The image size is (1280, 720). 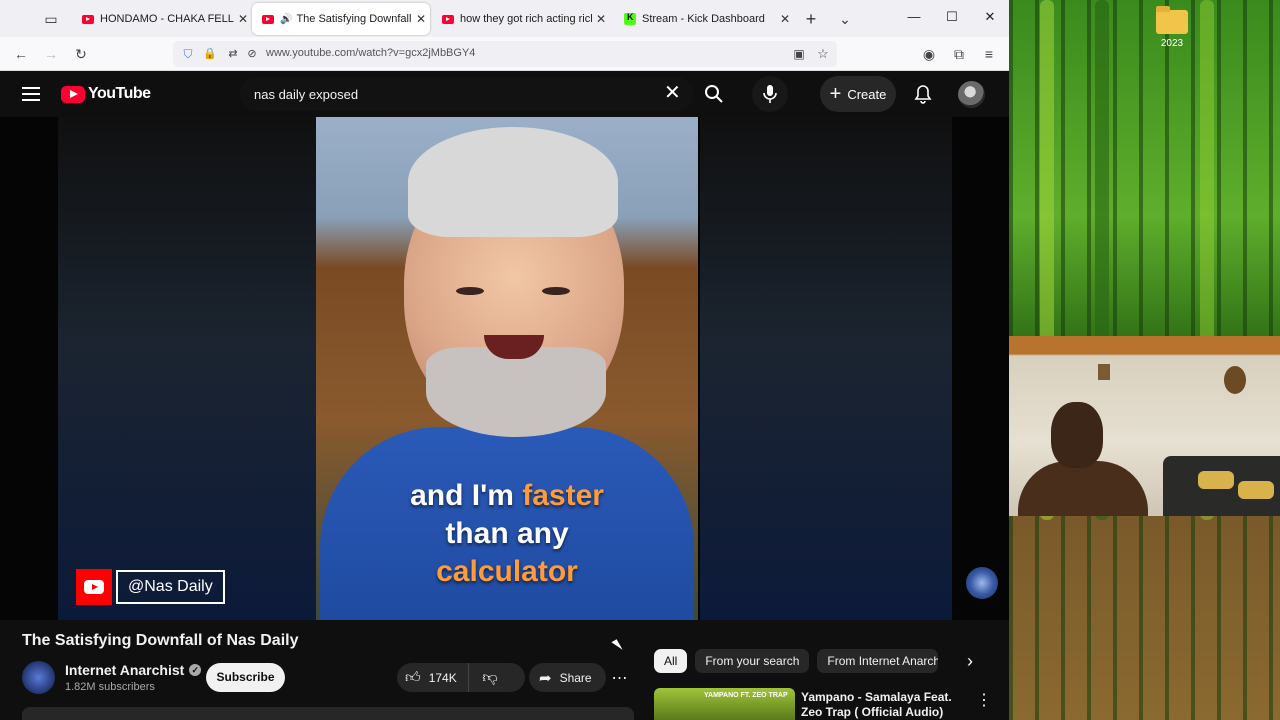 What do you see at coordinates (233, 54) in the screenshot?
I see `permissions-icon: ⇄` at bounding box center [233, 54].